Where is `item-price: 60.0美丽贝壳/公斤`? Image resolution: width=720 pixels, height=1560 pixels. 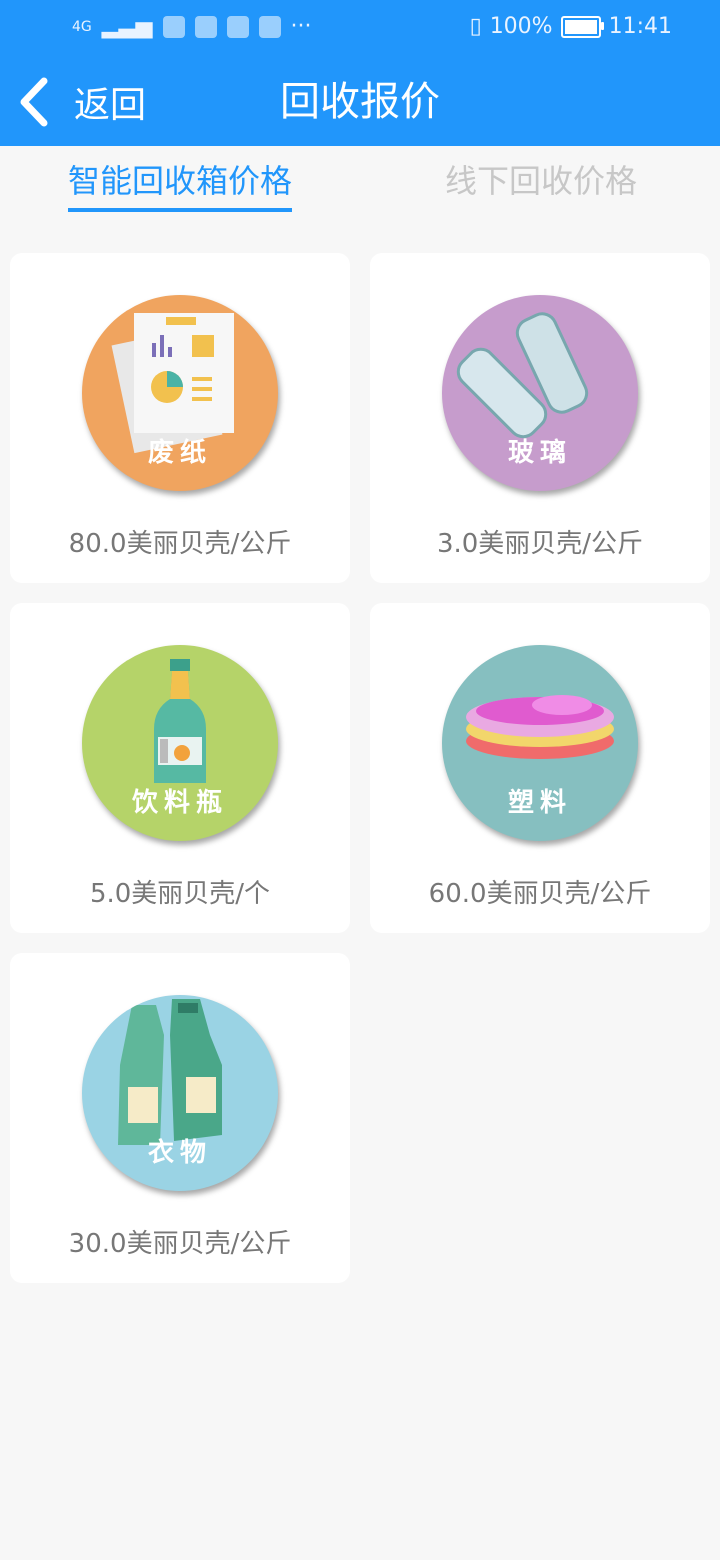 item-price: 60.0美丽贝壳/公斤 is located at coordinates (540, 894).